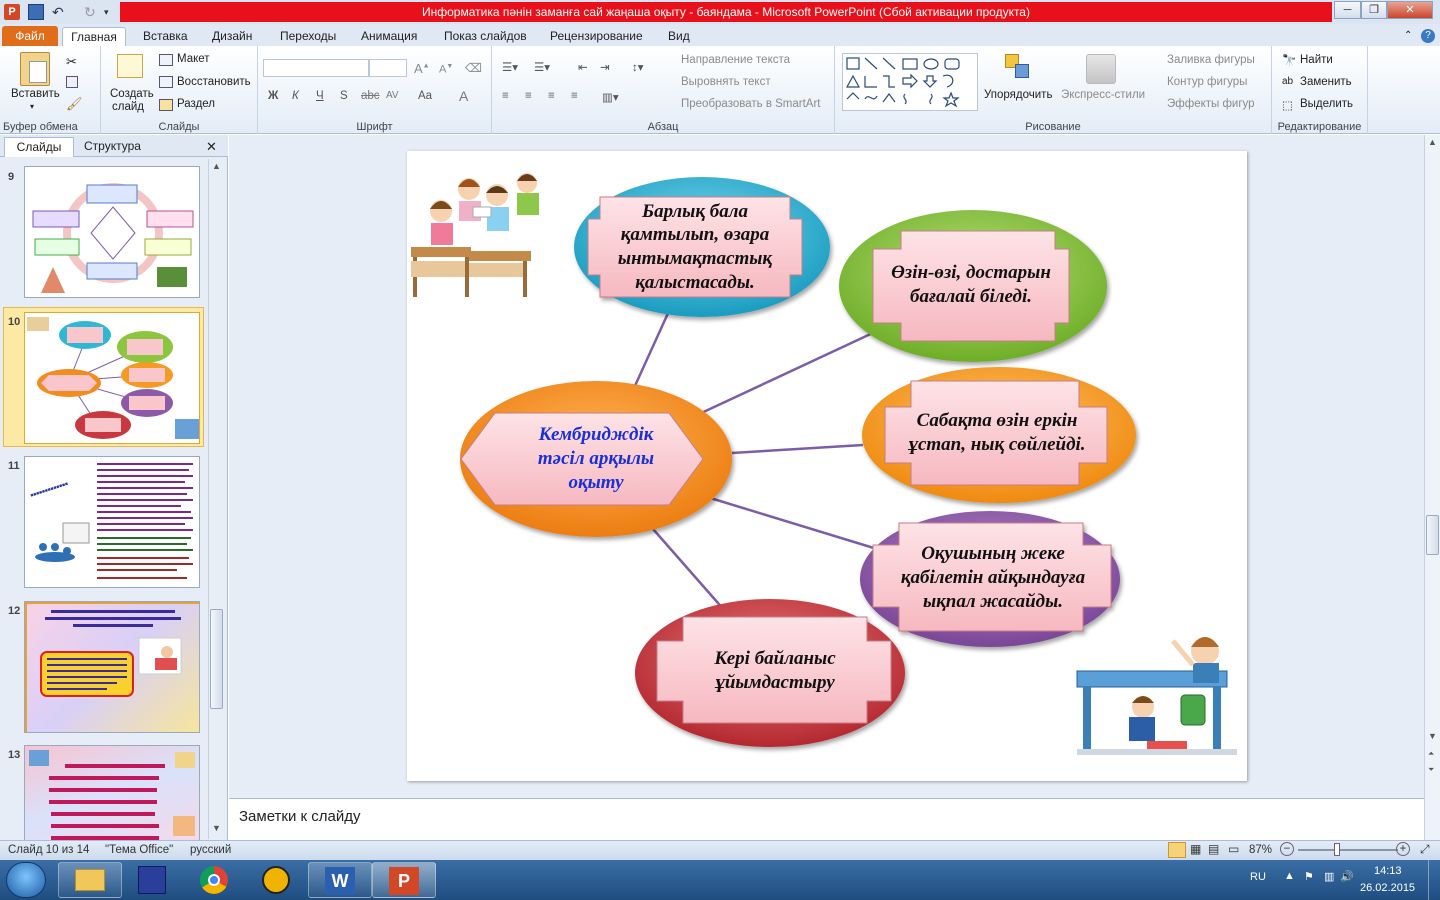  Describe the element at coordinates (1387, 888) in the screenshot. I see `clock-date: 26.02.2015` at that location.